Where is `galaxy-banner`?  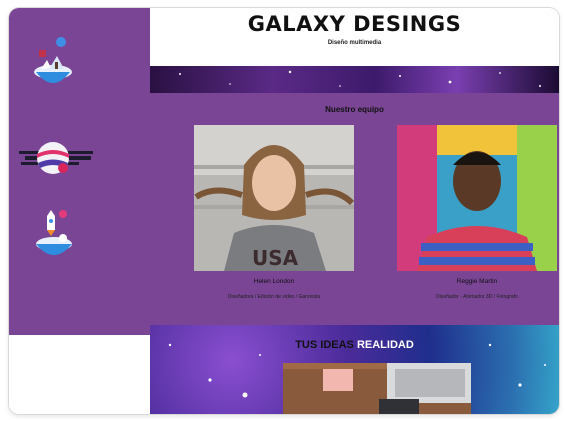
galaxy-banner is located at coordinates (354, 79).